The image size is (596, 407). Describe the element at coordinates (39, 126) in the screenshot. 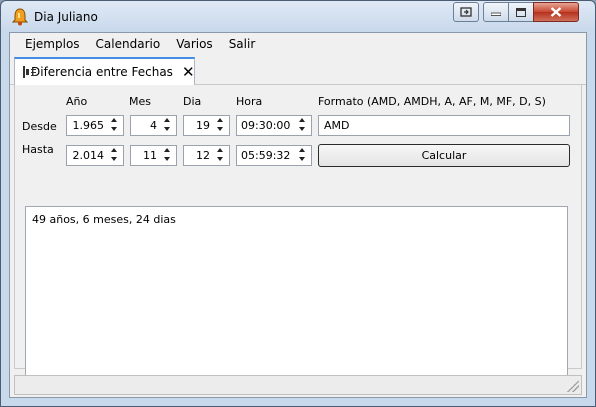

I see `row-label-desde: Desde` at that location.